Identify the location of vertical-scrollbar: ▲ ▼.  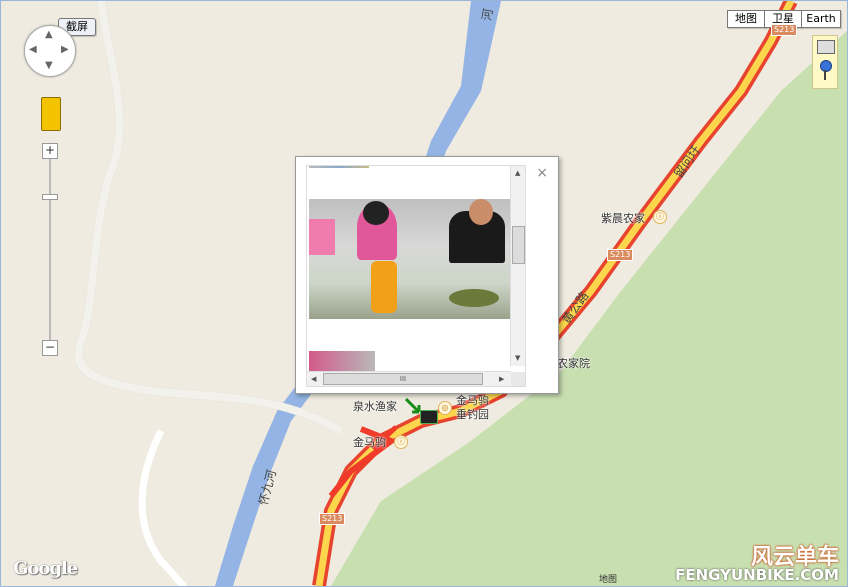
(517, 266).